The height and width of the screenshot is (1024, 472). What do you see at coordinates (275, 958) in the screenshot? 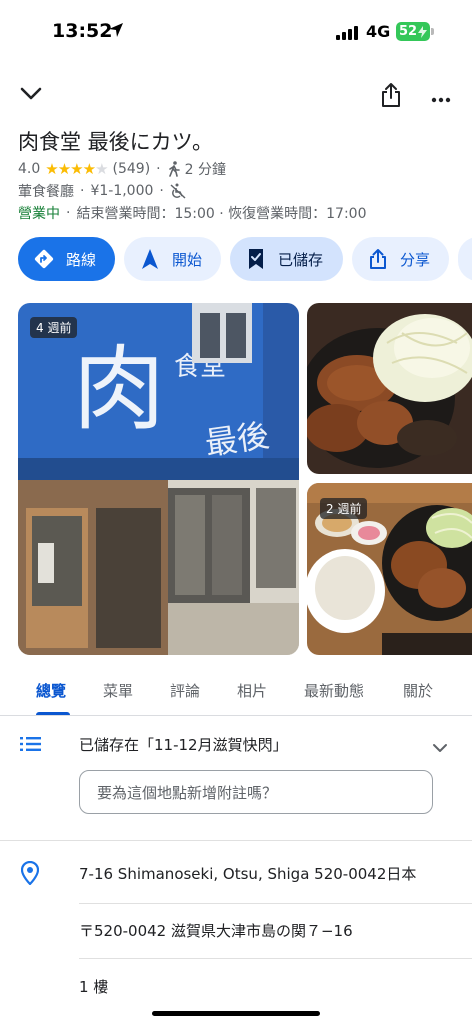
I see `postal-divider` at bounding box center [275, 958].